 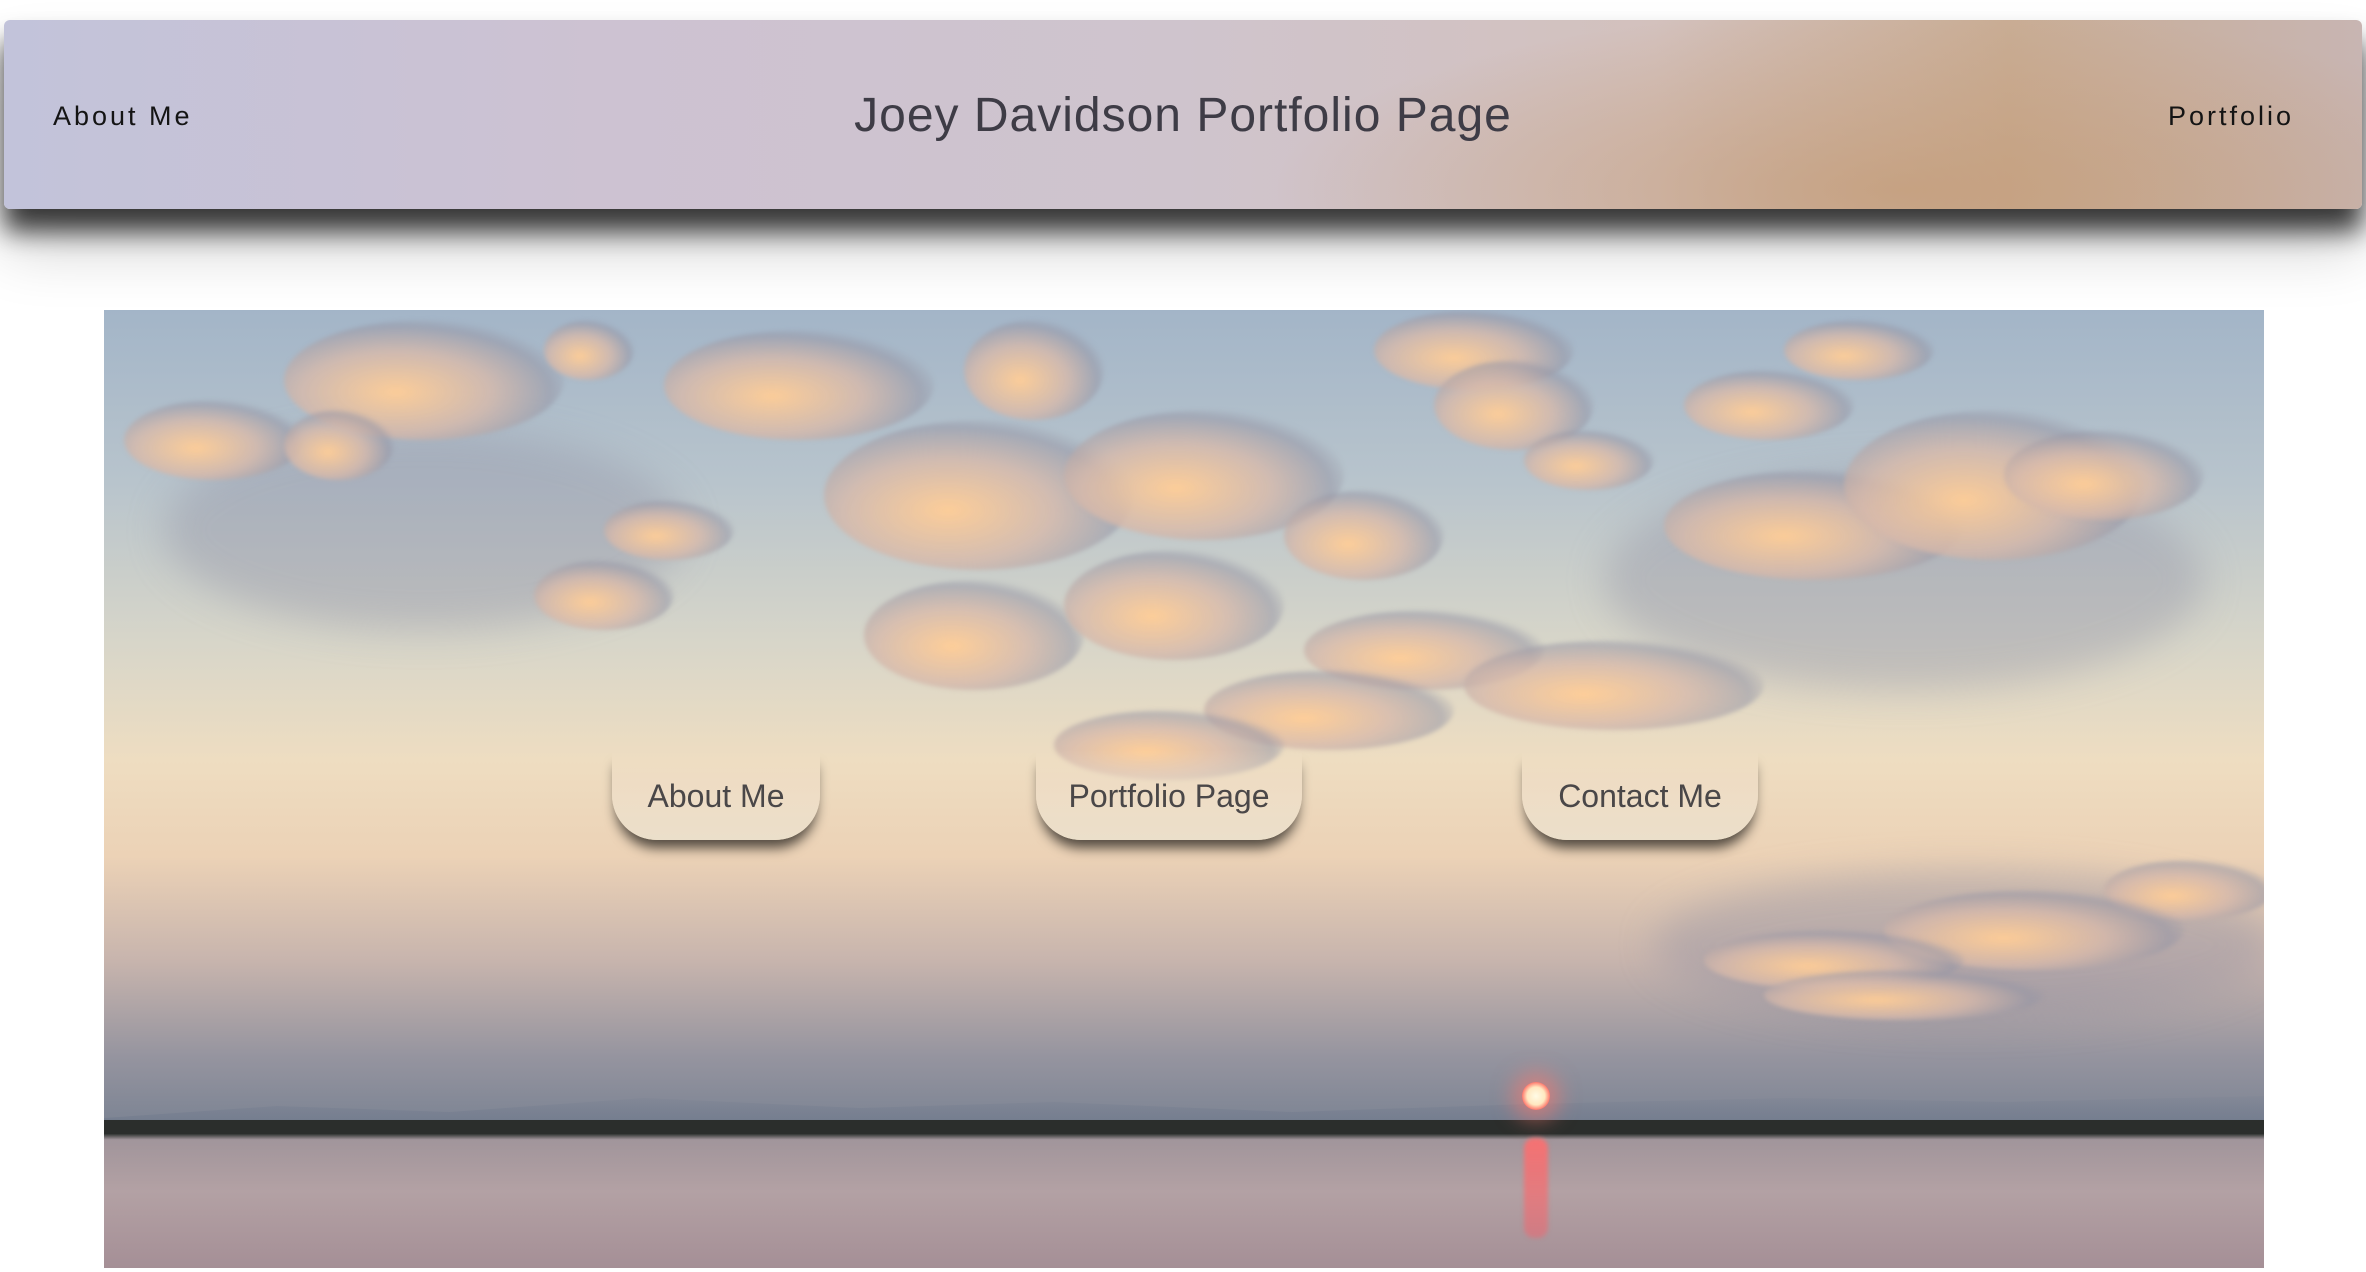 I want to click on shoreline, so click(x=1184, y=1127).